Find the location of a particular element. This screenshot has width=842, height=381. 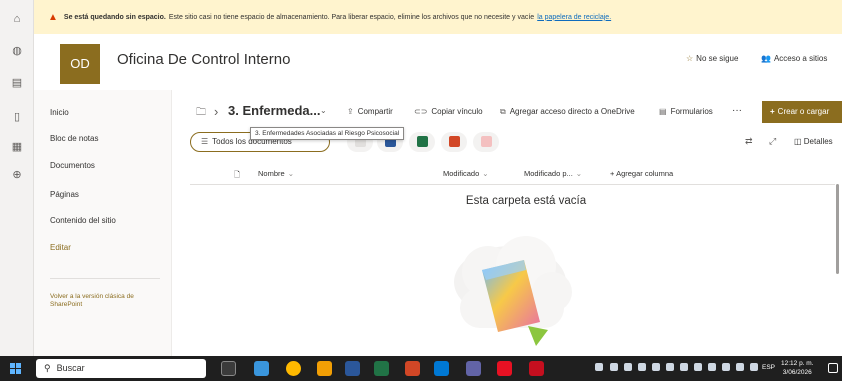

site-access-button: 👥 Acceso a sitios is located at coordinates (794, 58).